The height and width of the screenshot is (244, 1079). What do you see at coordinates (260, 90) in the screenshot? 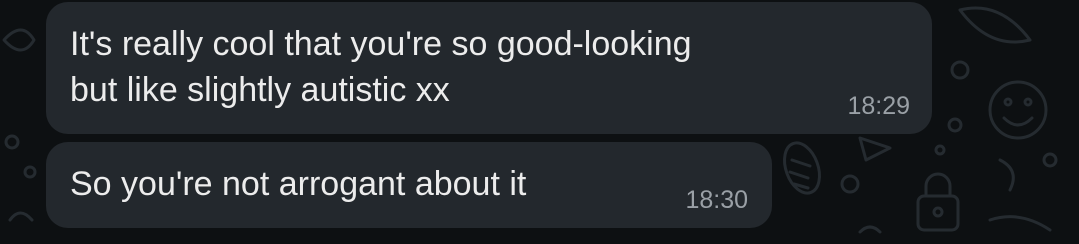
I see `message-line: but like slightly autistic xx` at bounding box center [260, 90].